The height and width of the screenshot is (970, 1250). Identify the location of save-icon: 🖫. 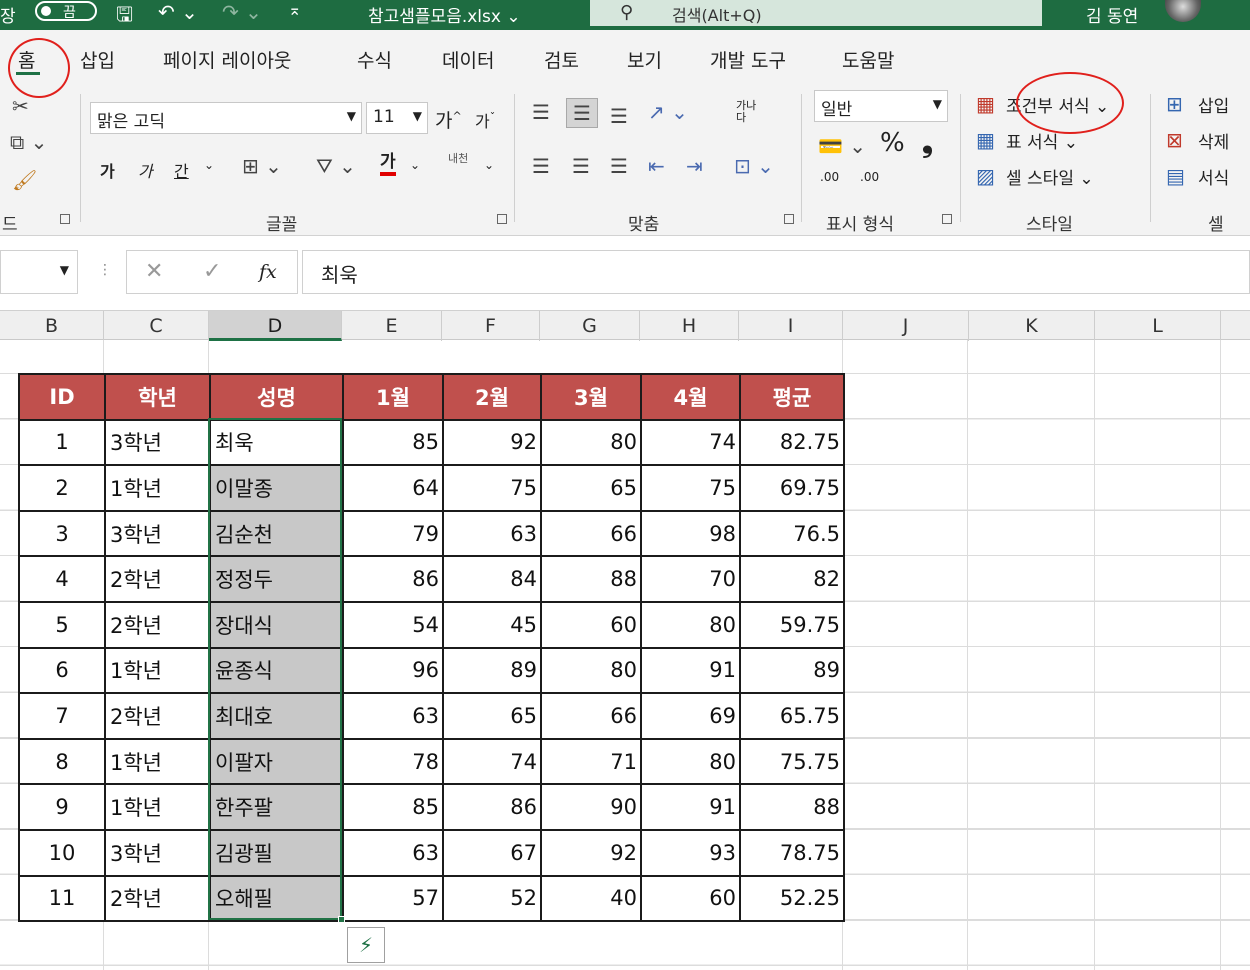
(124, 17).